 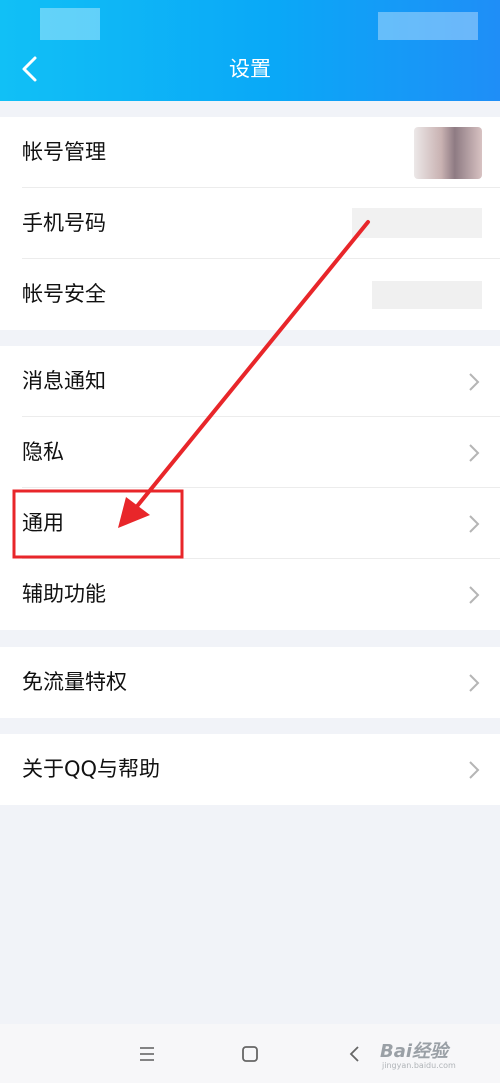 I want to click on settings-item-label: 通用, so click(x=43, y=523).